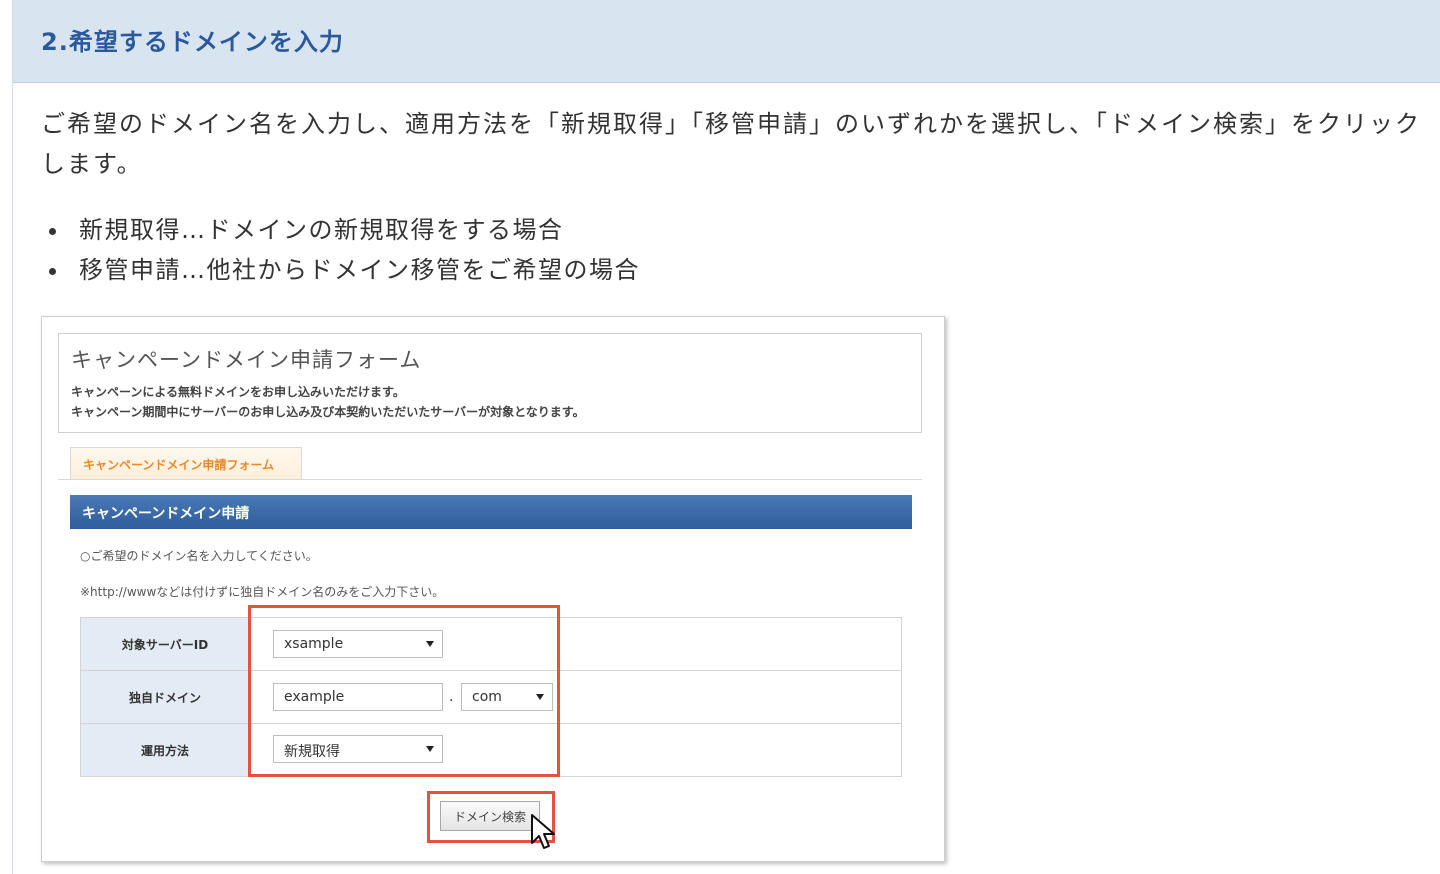 The image size is (1440, 874). What do you see at coordinates (262, 592) in the screenshot?
I see `format-note: ※http://wwwなどは付けずに独自ドメイン名のみをご入力下さい。` at bounding box center [262, 592].